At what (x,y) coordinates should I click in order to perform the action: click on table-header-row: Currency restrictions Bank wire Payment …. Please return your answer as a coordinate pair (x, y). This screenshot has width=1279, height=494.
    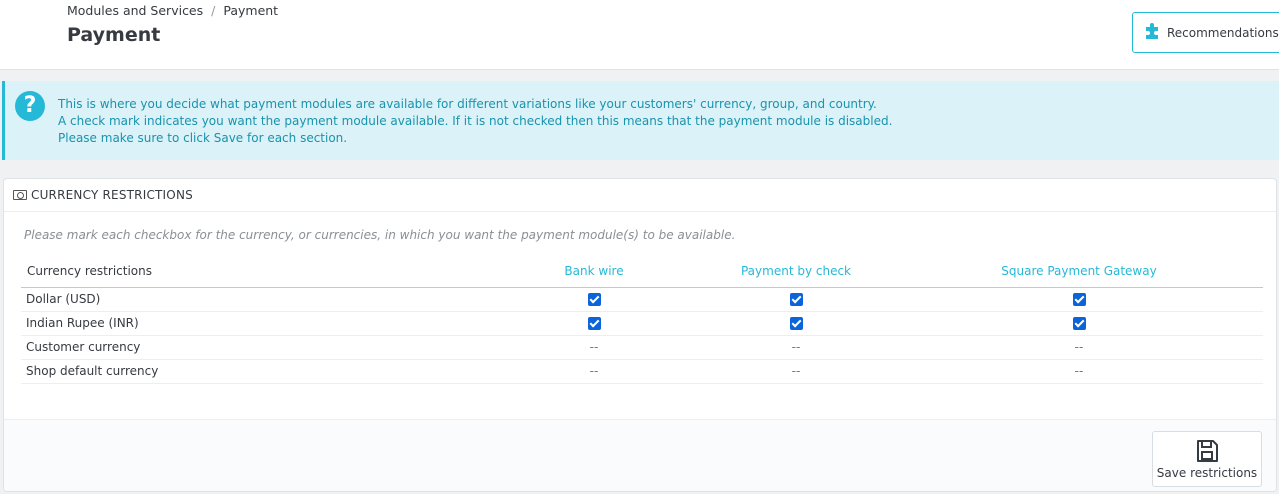
    Looking at the image, I should click on (642, 271).